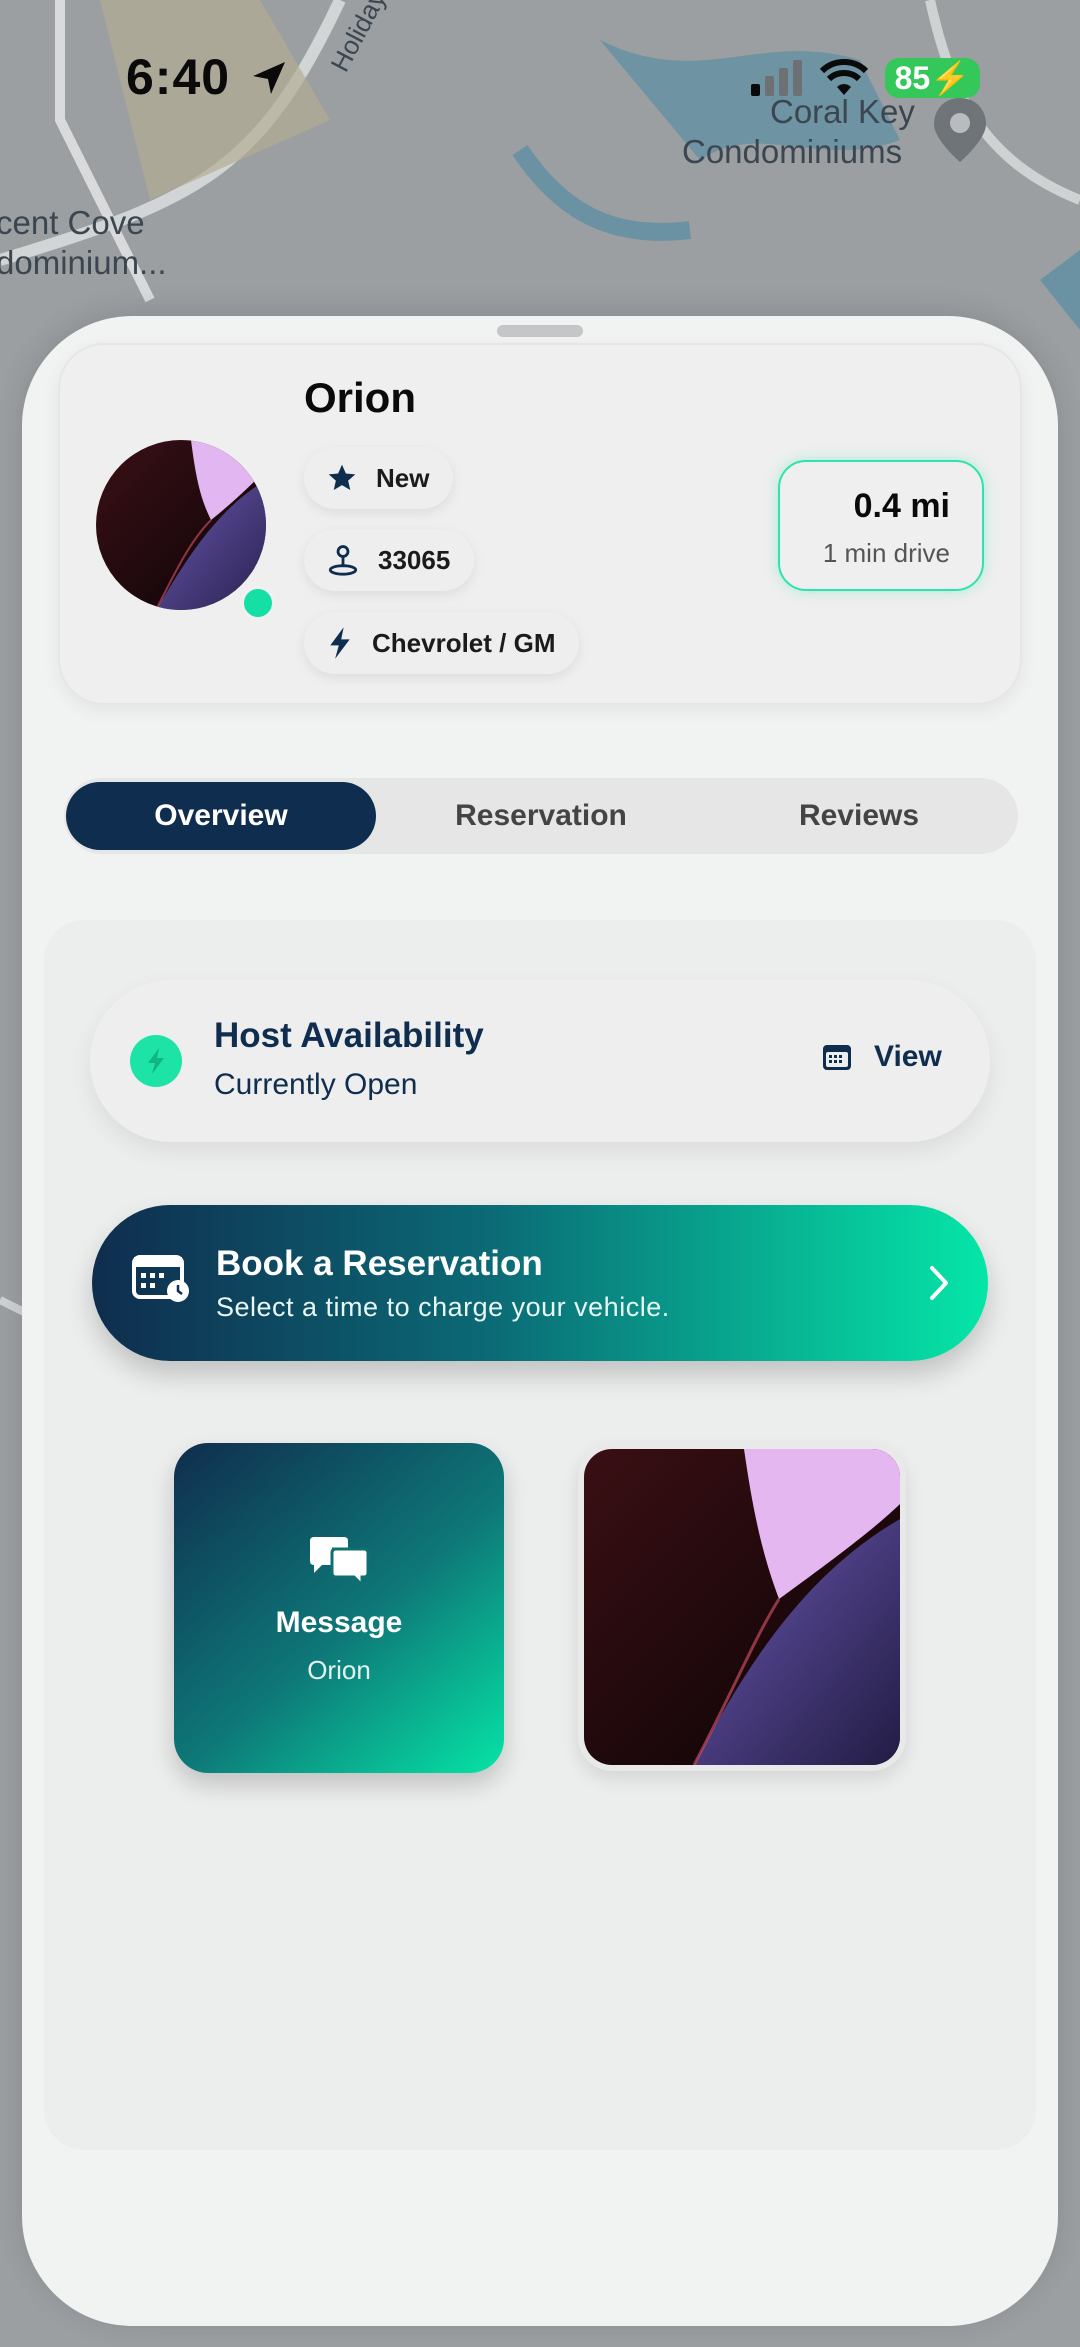 The width and height of the screenshot is (1080, 2347). I want to click on message-host-tile: Message Orion, so click(339, 1608).